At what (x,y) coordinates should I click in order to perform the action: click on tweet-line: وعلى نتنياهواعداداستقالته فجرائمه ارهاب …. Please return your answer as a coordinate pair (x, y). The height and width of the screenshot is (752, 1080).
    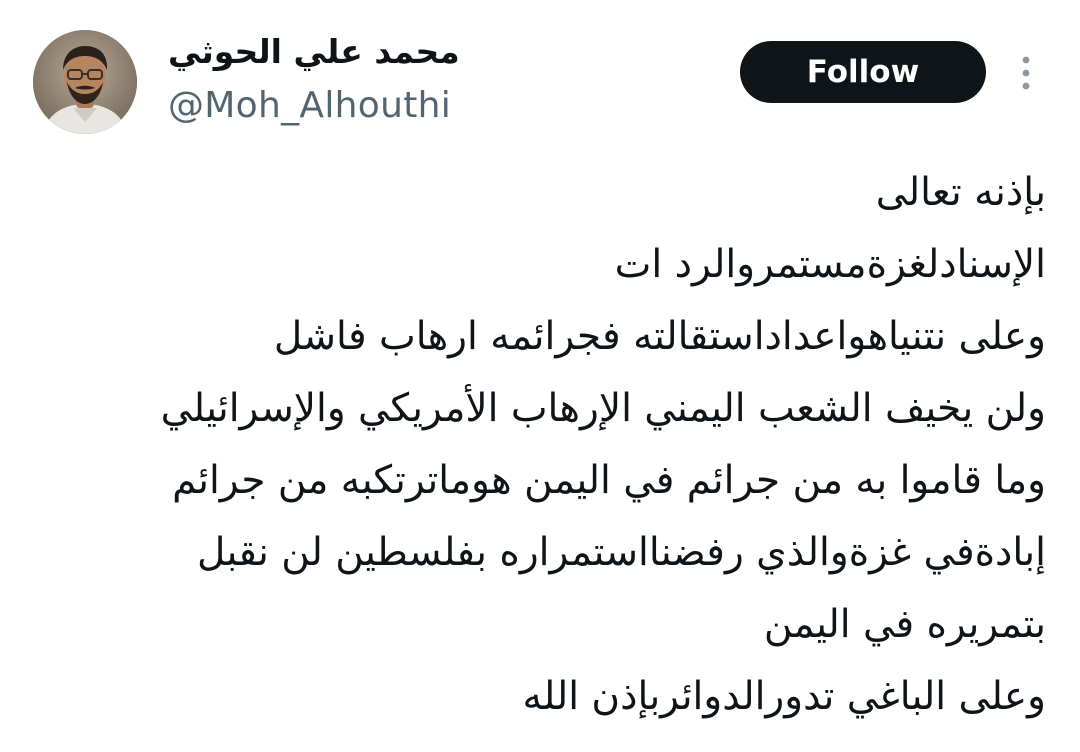
    Looking at the image, I should click on (659, 336).